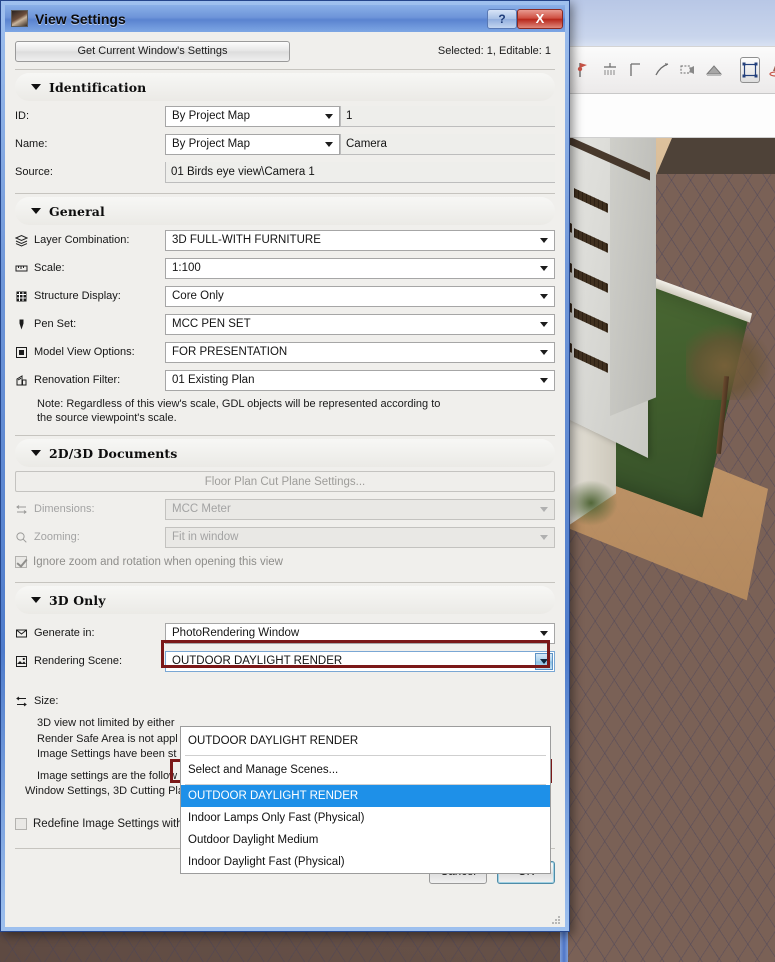  Describe the element at coordinates (360, 324) in the screenshot. I see `pen-set-combo: MCC PEN SET` at that location.